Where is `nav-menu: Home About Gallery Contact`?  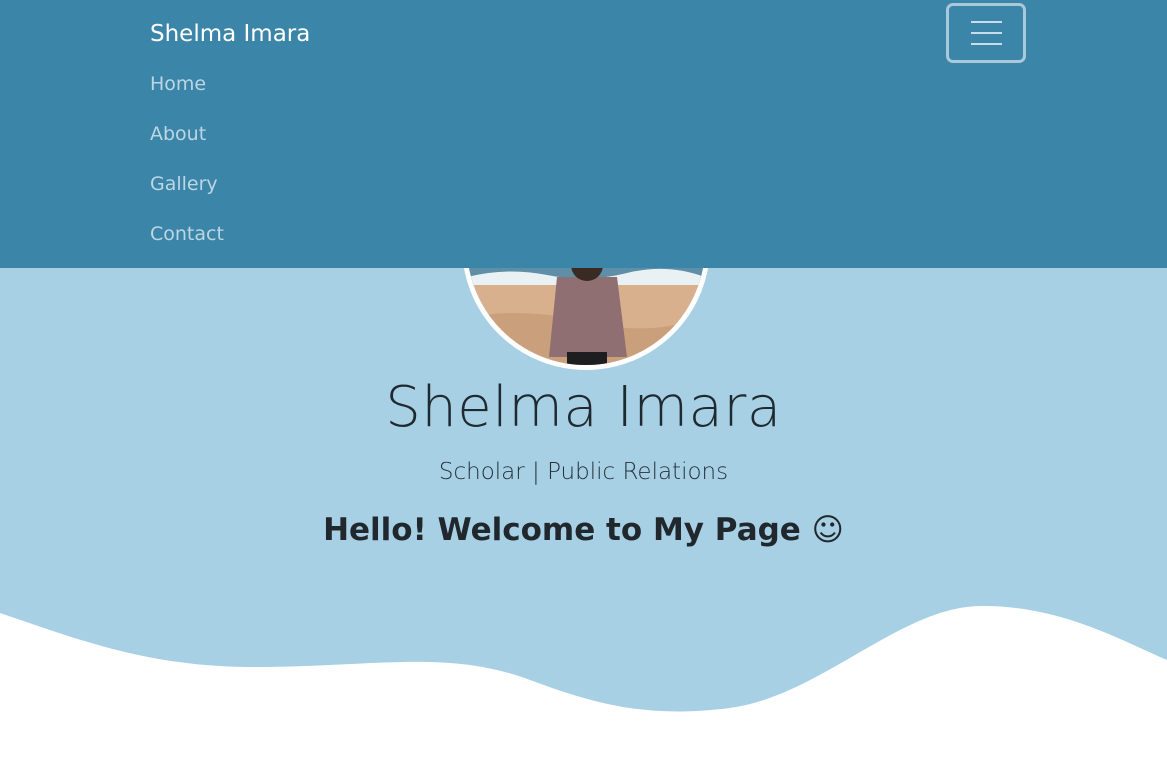
nav-menu: Home About Gallery Contact is located at coordinates (187, 166).